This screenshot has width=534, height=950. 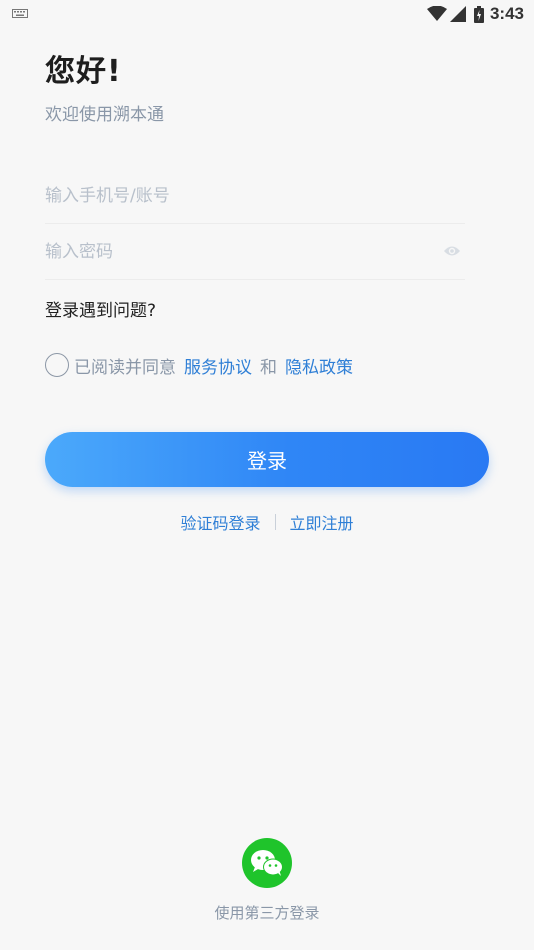 What do you see at coordinates (322, 522) in the screenshot?
I see `register-link: 立即注册` at bounding box center [322, 522].